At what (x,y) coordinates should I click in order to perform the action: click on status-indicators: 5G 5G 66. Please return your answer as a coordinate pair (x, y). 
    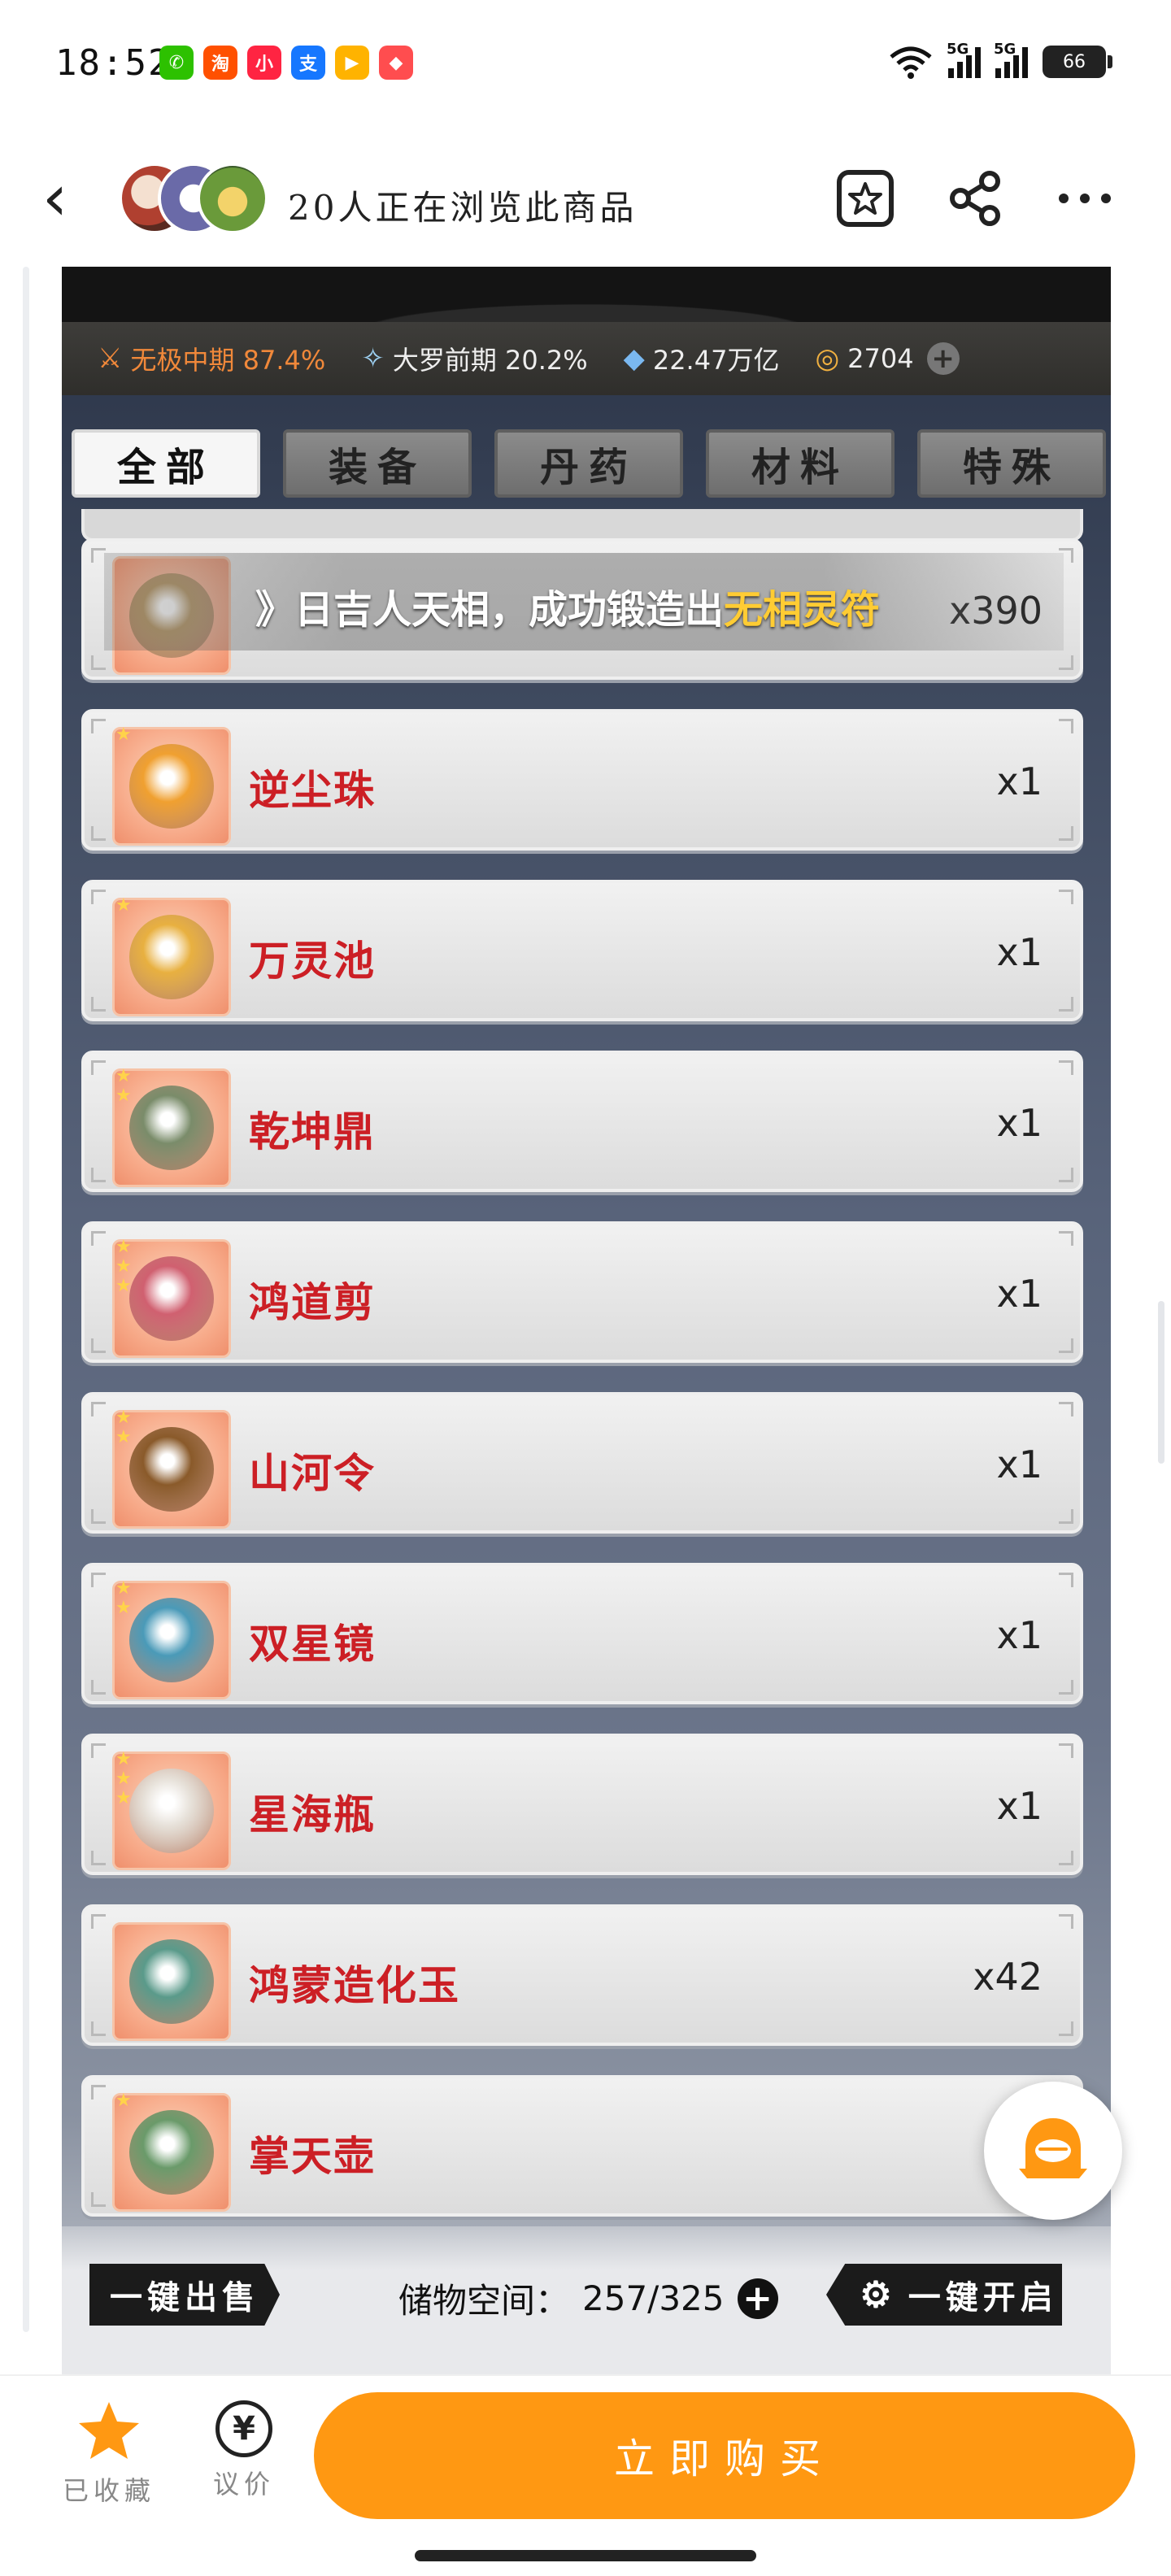
    Looking at the image, I should click on (1000, 61).